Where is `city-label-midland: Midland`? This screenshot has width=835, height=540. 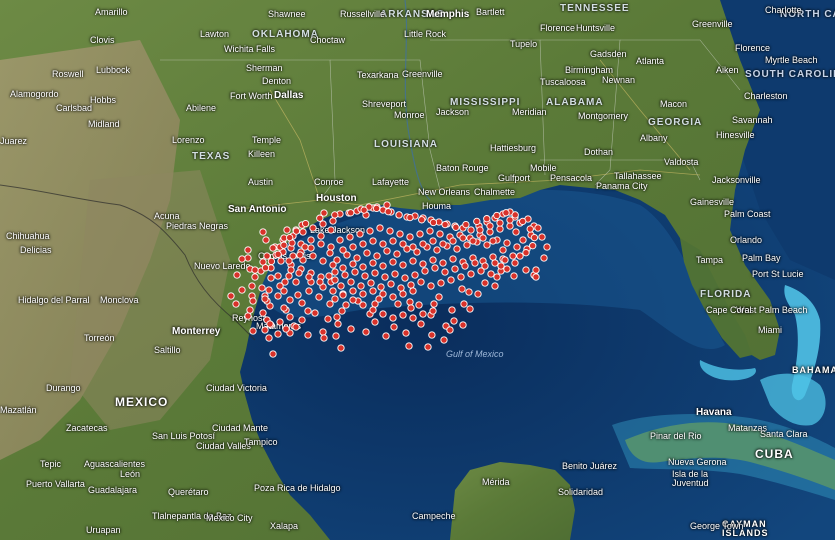
city-label-midland: Midland is located at coordinates (104, 124).